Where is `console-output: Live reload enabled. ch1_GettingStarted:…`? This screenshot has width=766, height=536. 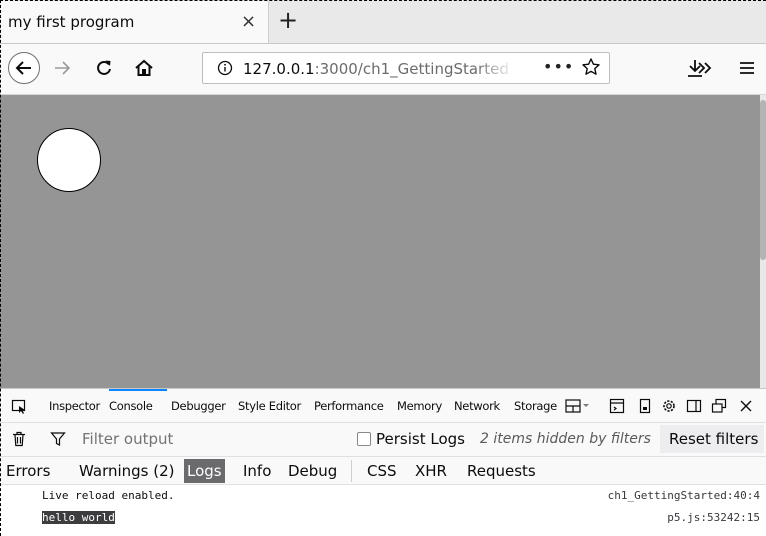
console-output: Live reload enabled. ch1_GettingStarted:… is located at coordinates (383, 510).